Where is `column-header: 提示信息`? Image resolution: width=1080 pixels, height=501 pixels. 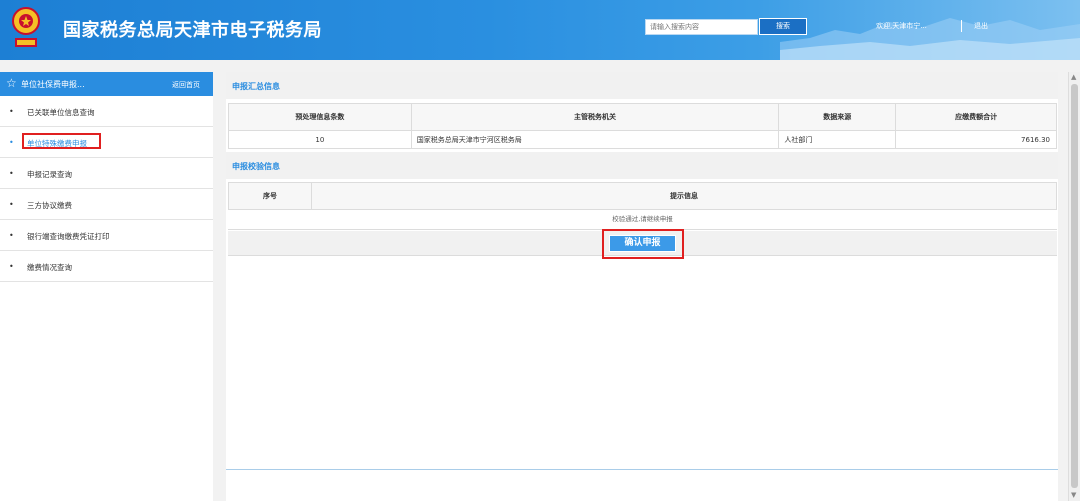
column-header: 提示信息 is located at coordinates (684, 196).